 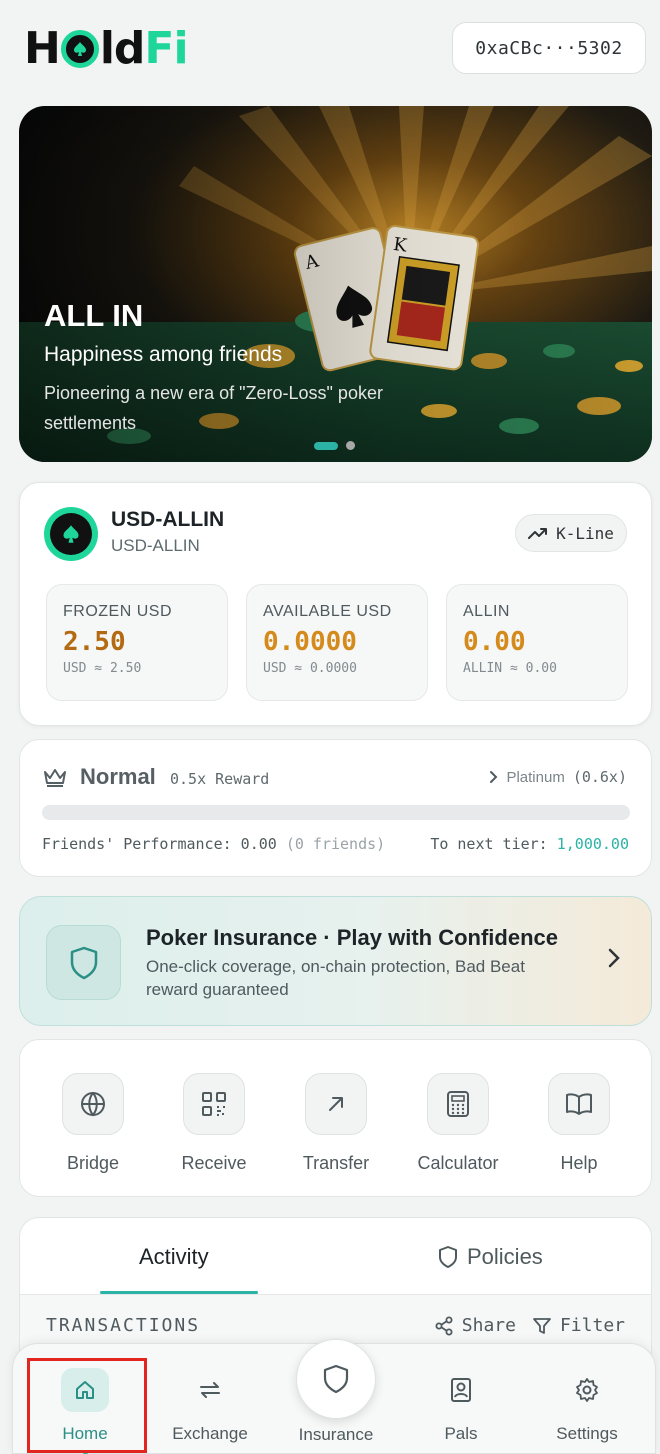 I want to click on token-subtitle: USD-ALLIN, so click(x=155, y=545).